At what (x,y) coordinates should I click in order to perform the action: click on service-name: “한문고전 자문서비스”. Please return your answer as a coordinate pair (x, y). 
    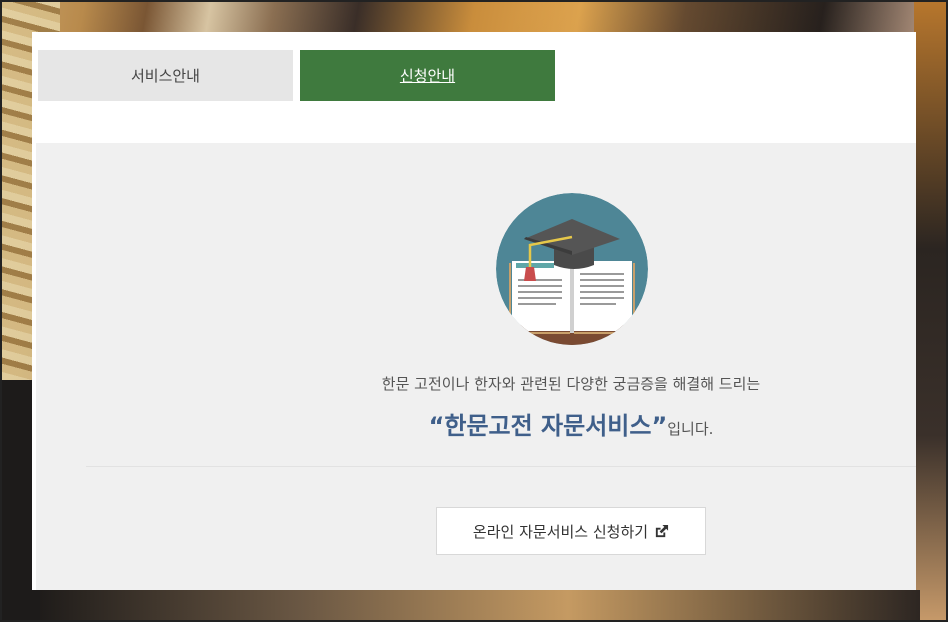
    Looking at the image, I should click on (548, 426).